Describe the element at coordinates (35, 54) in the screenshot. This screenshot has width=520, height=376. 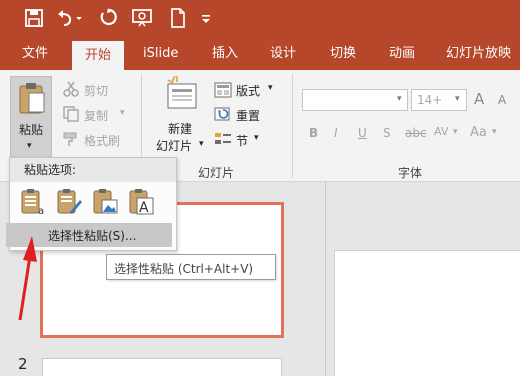
I see `tab-file: 文件` at that location.